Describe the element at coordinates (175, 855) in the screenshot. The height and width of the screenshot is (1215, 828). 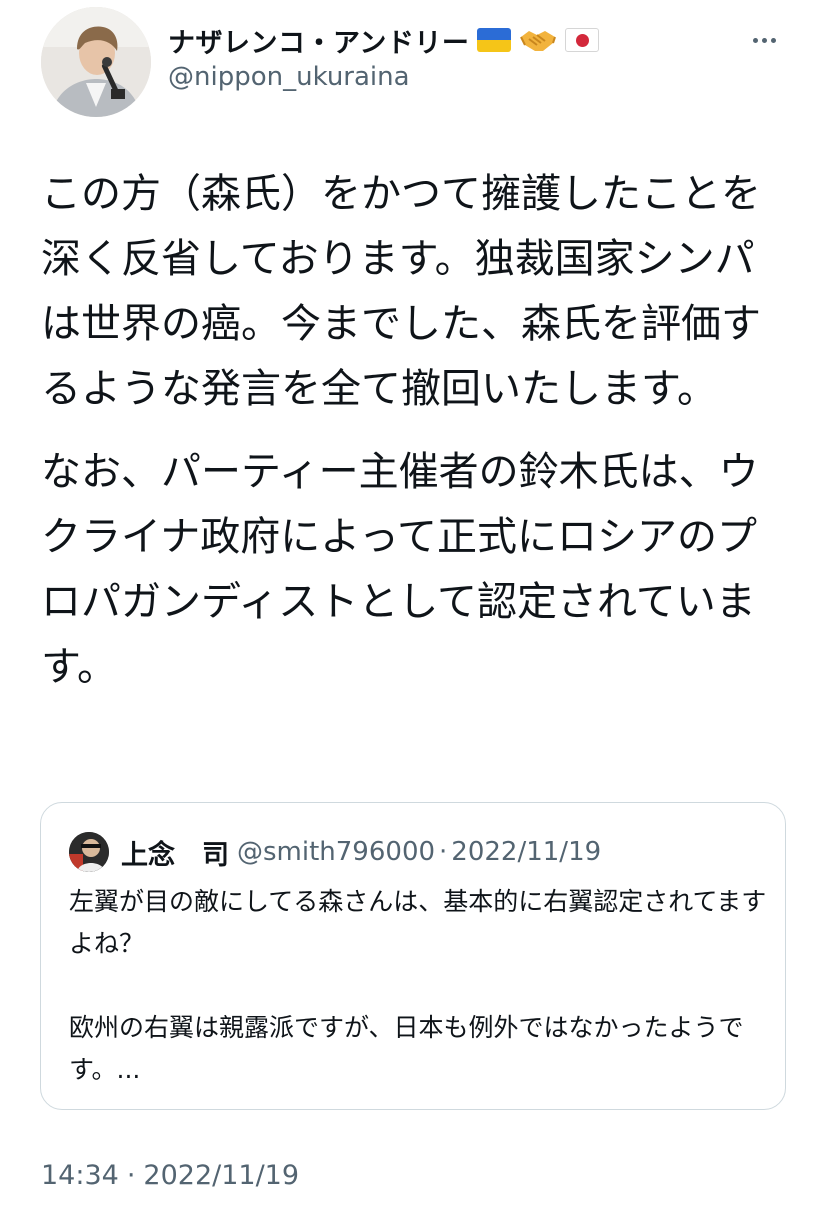
I see `quoted-author-name: 上念 司` at that location.